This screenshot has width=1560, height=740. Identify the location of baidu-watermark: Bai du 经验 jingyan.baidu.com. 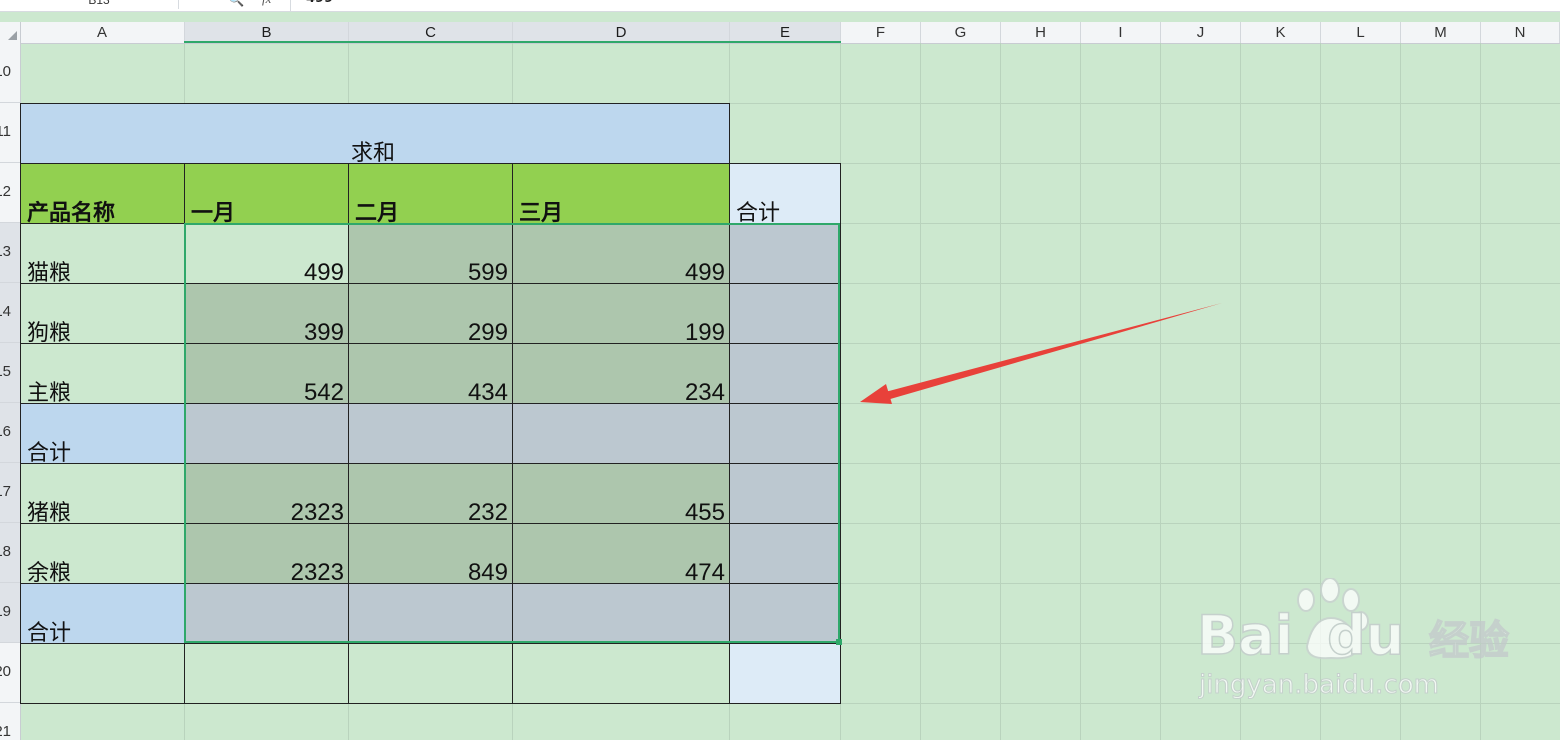
(1352, 643).